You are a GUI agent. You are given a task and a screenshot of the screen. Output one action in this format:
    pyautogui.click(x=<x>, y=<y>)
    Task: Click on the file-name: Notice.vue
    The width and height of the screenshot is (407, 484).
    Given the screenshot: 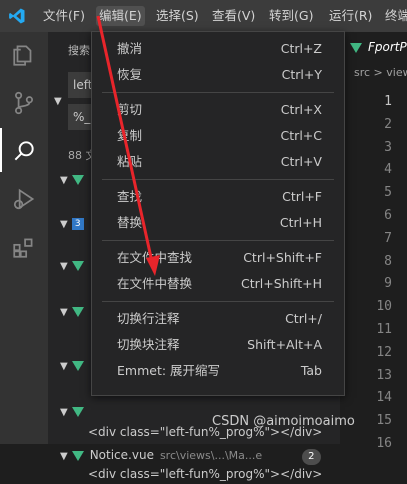 What is the action you would take?
    pyautogui.click(x=121, y=455)
    